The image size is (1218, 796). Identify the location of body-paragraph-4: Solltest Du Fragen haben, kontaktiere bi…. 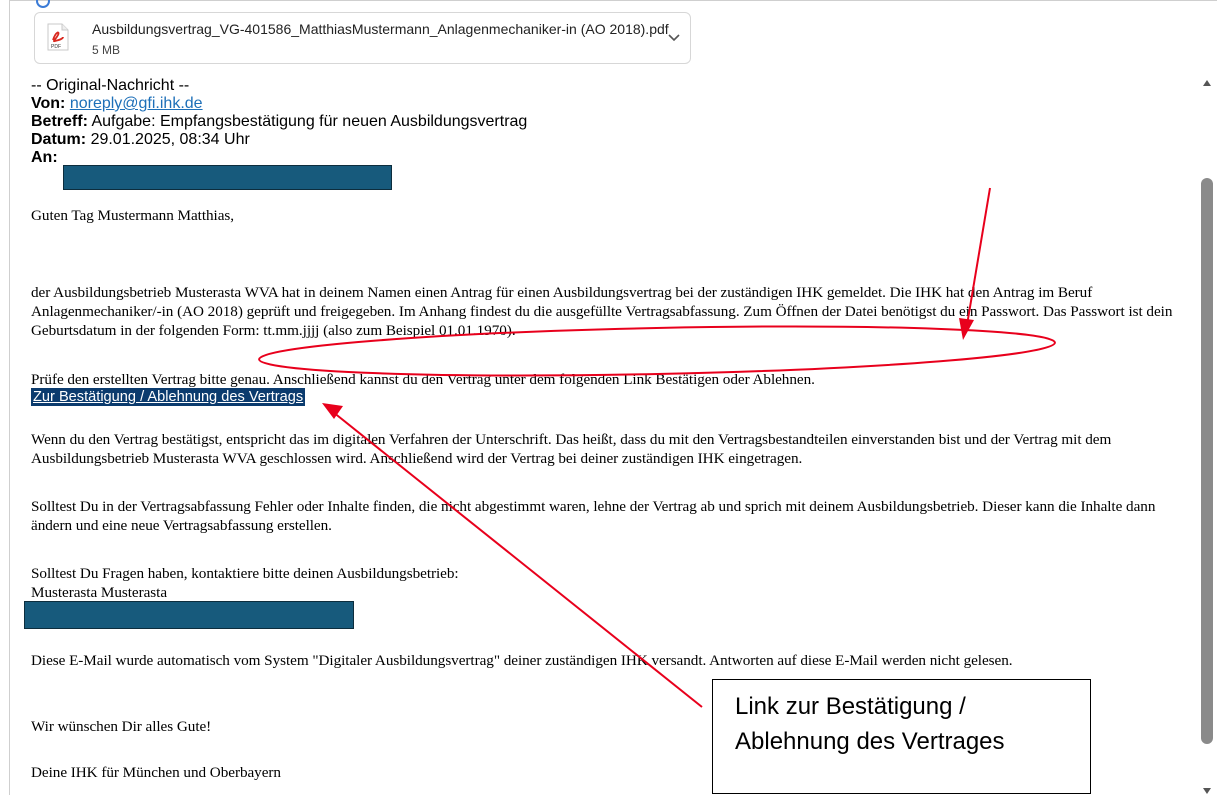
(245, 573).